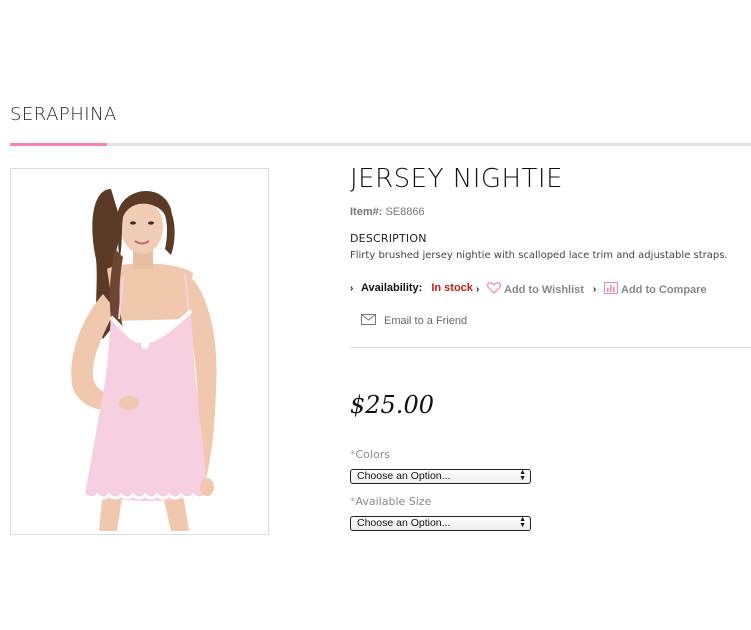 The height and width of the screenshot is (630, 751). What do you see at coordinates (550, 347) in the screenshot?
I see `section-divider` at bounding box center [550, 347].